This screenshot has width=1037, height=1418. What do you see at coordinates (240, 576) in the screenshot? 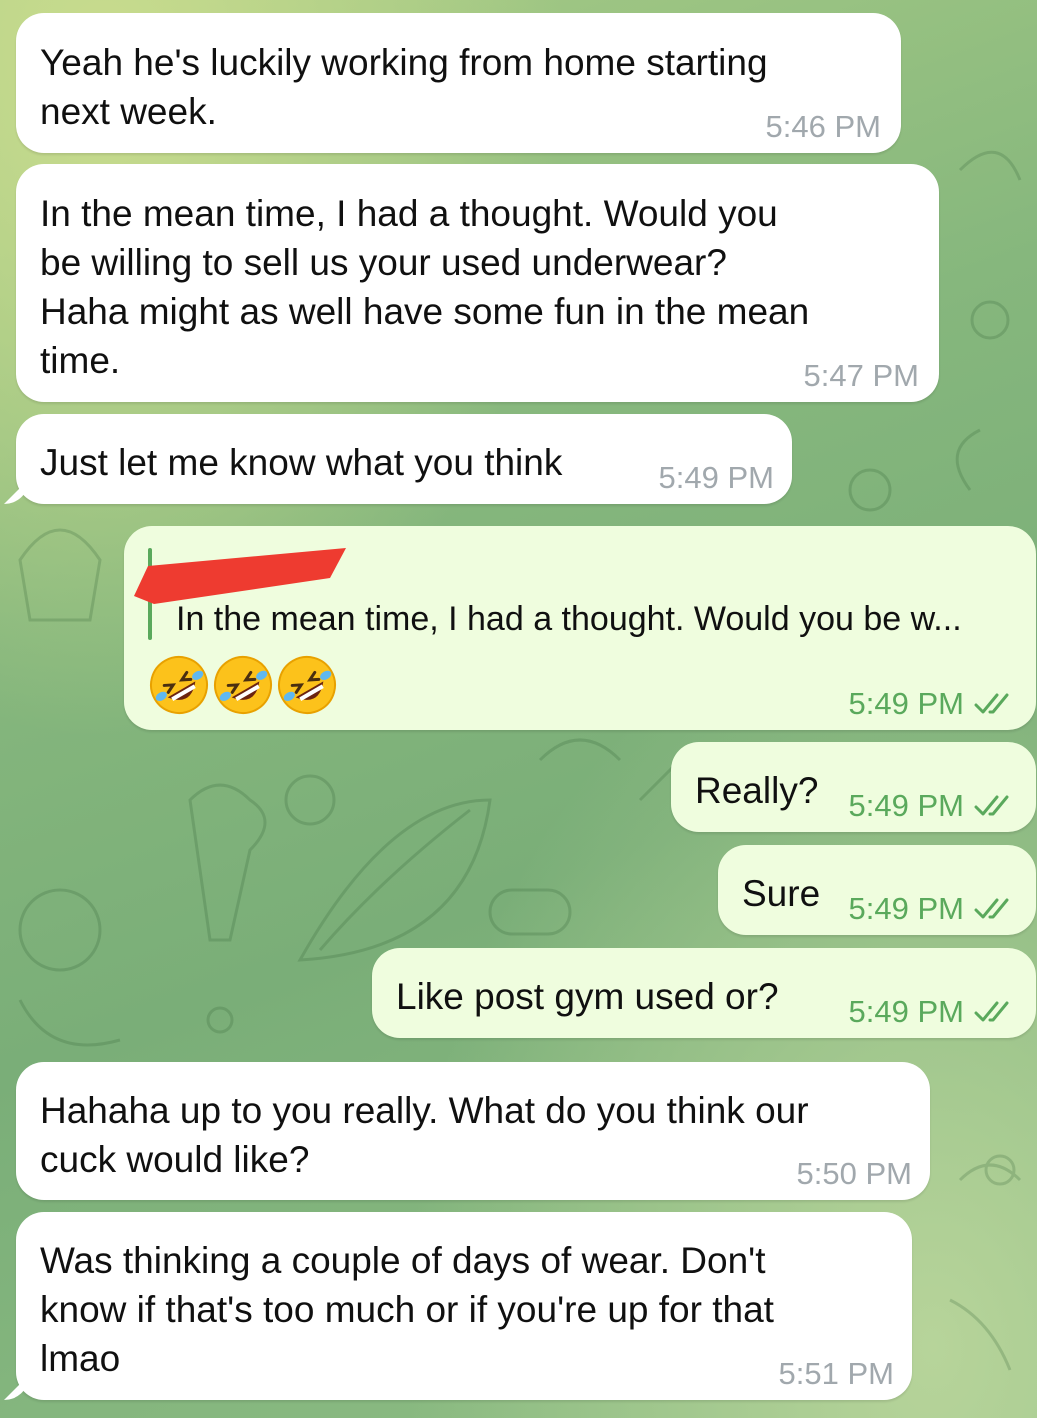
I see `redaction-mark` at bounding box center [240, 576].